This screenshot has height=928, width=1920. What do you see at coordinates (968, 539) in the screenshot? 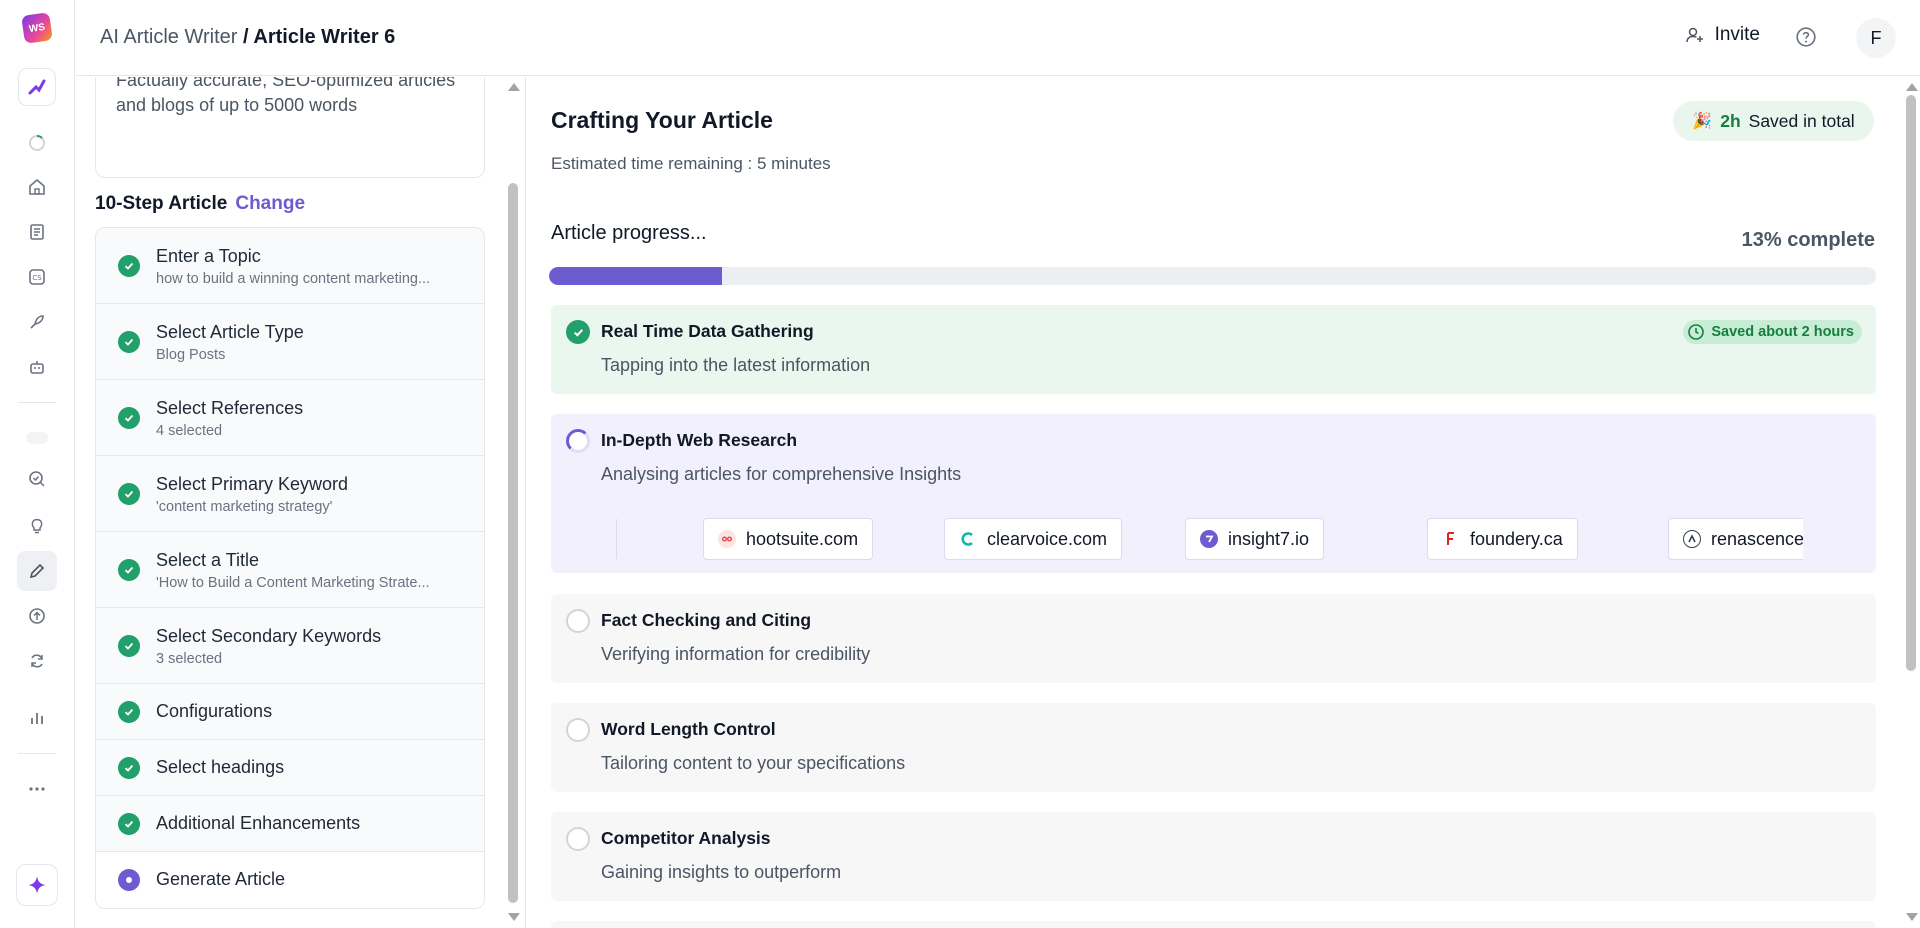
I see `clearvoice-logo-icon` at bounding box center [968, 539].